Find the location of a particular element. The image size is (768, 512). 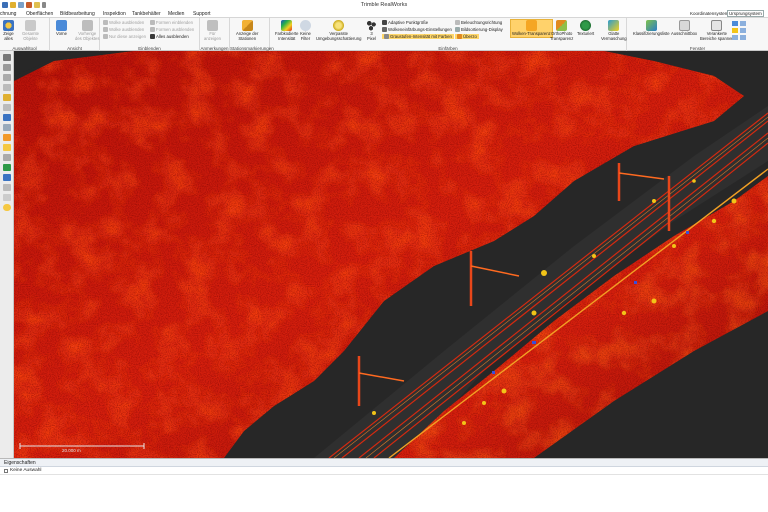

show-only-button: Nur diese anzeigen is located at coordinates (124, 36).